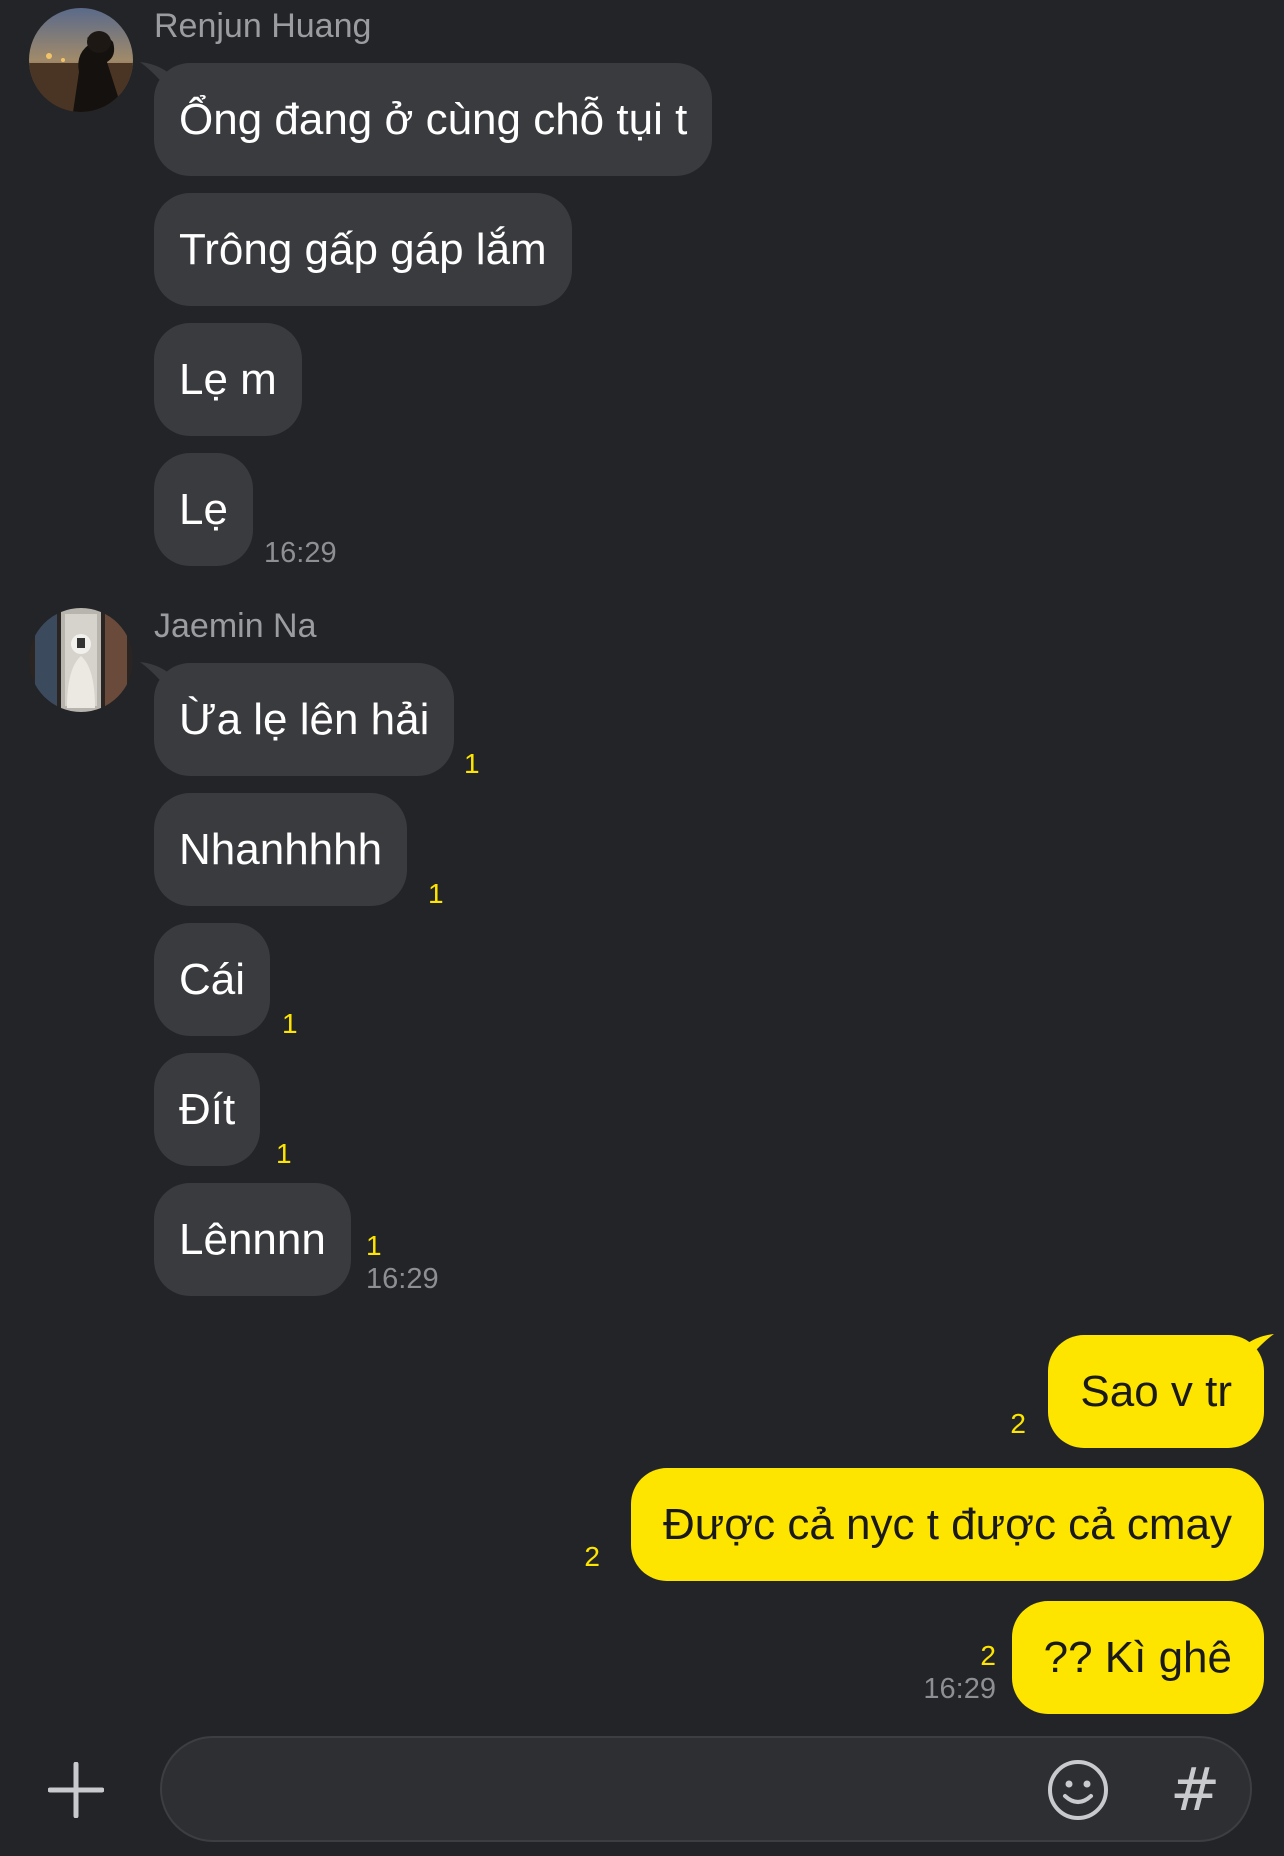 The image size is (1284, 1856). Describe the element at coordinates (281, 849) in the screenshot. I see `message-bubble: Nhanhhhh` at that location.